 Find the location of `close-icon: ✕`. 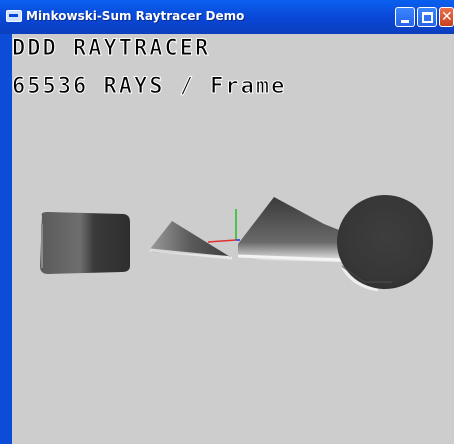

close-icon: ✕ is located at coordinates (447, 17).